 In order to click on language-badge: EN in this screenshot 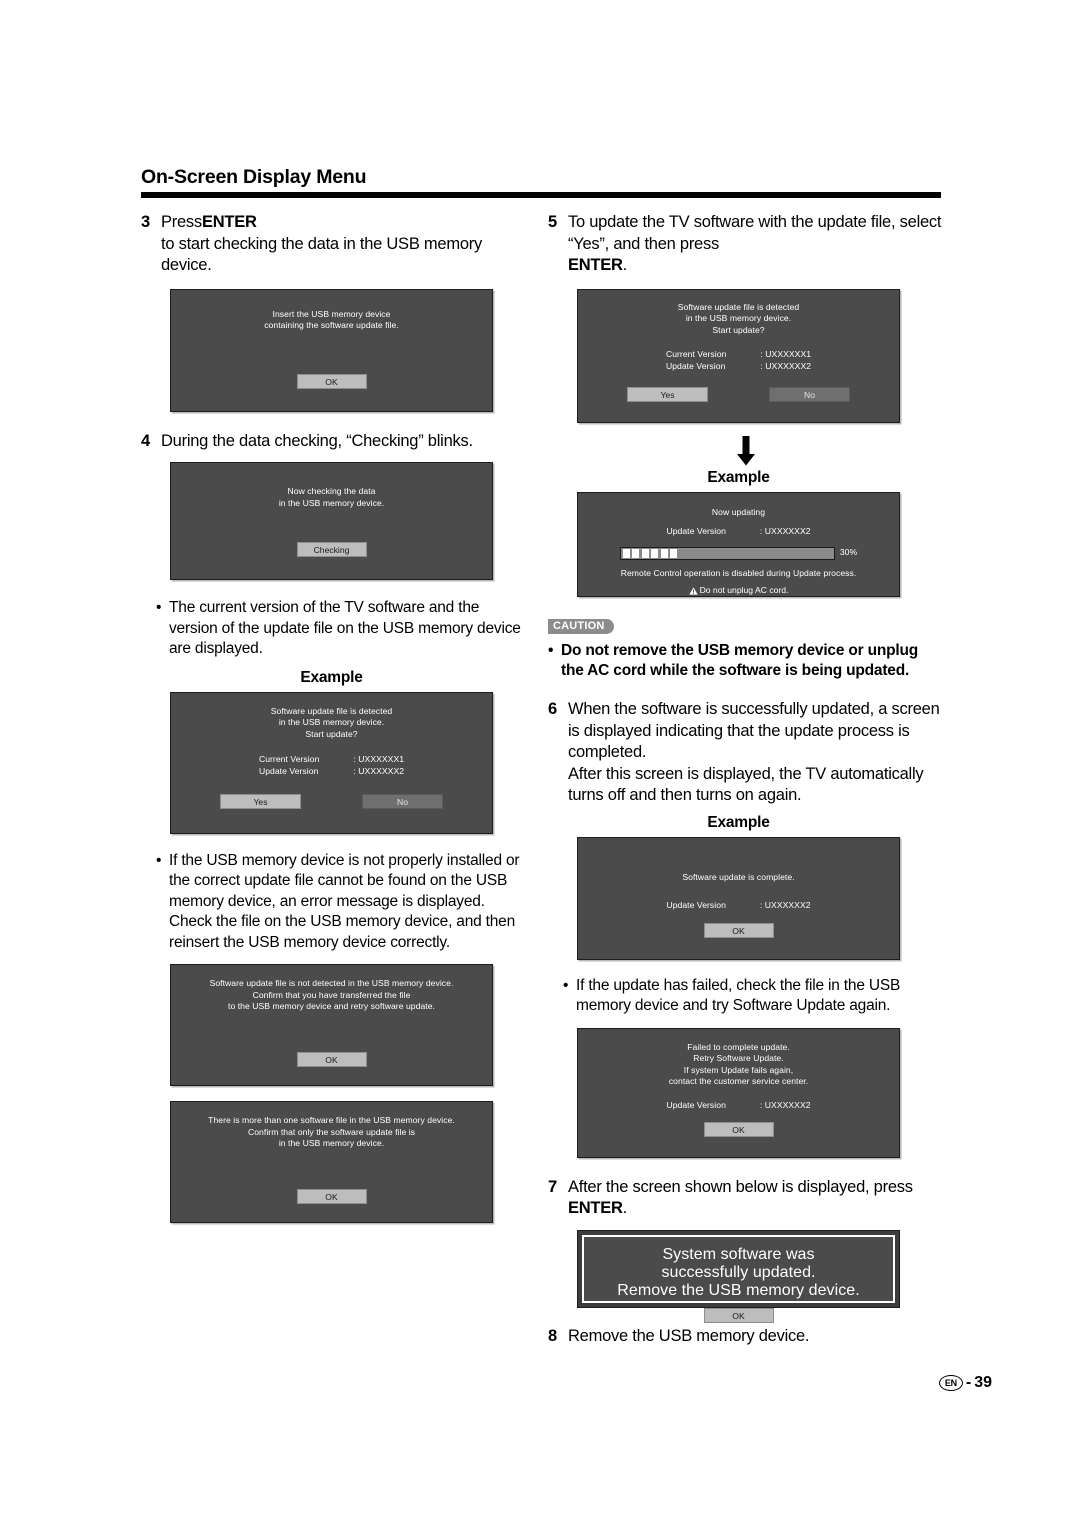, I will do `click(950, 1383)`.